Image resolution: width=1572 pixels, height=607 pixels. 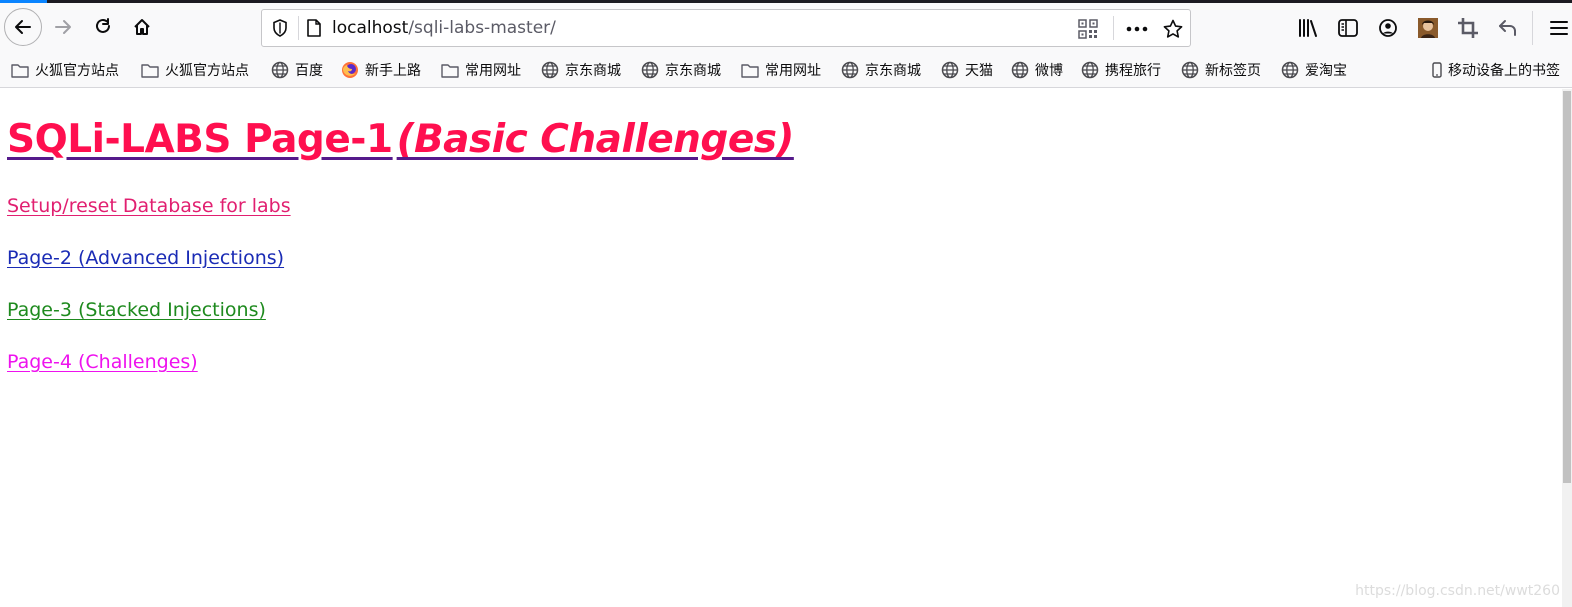 I want to click on url-host: localhost, so click(x=370, y=28).